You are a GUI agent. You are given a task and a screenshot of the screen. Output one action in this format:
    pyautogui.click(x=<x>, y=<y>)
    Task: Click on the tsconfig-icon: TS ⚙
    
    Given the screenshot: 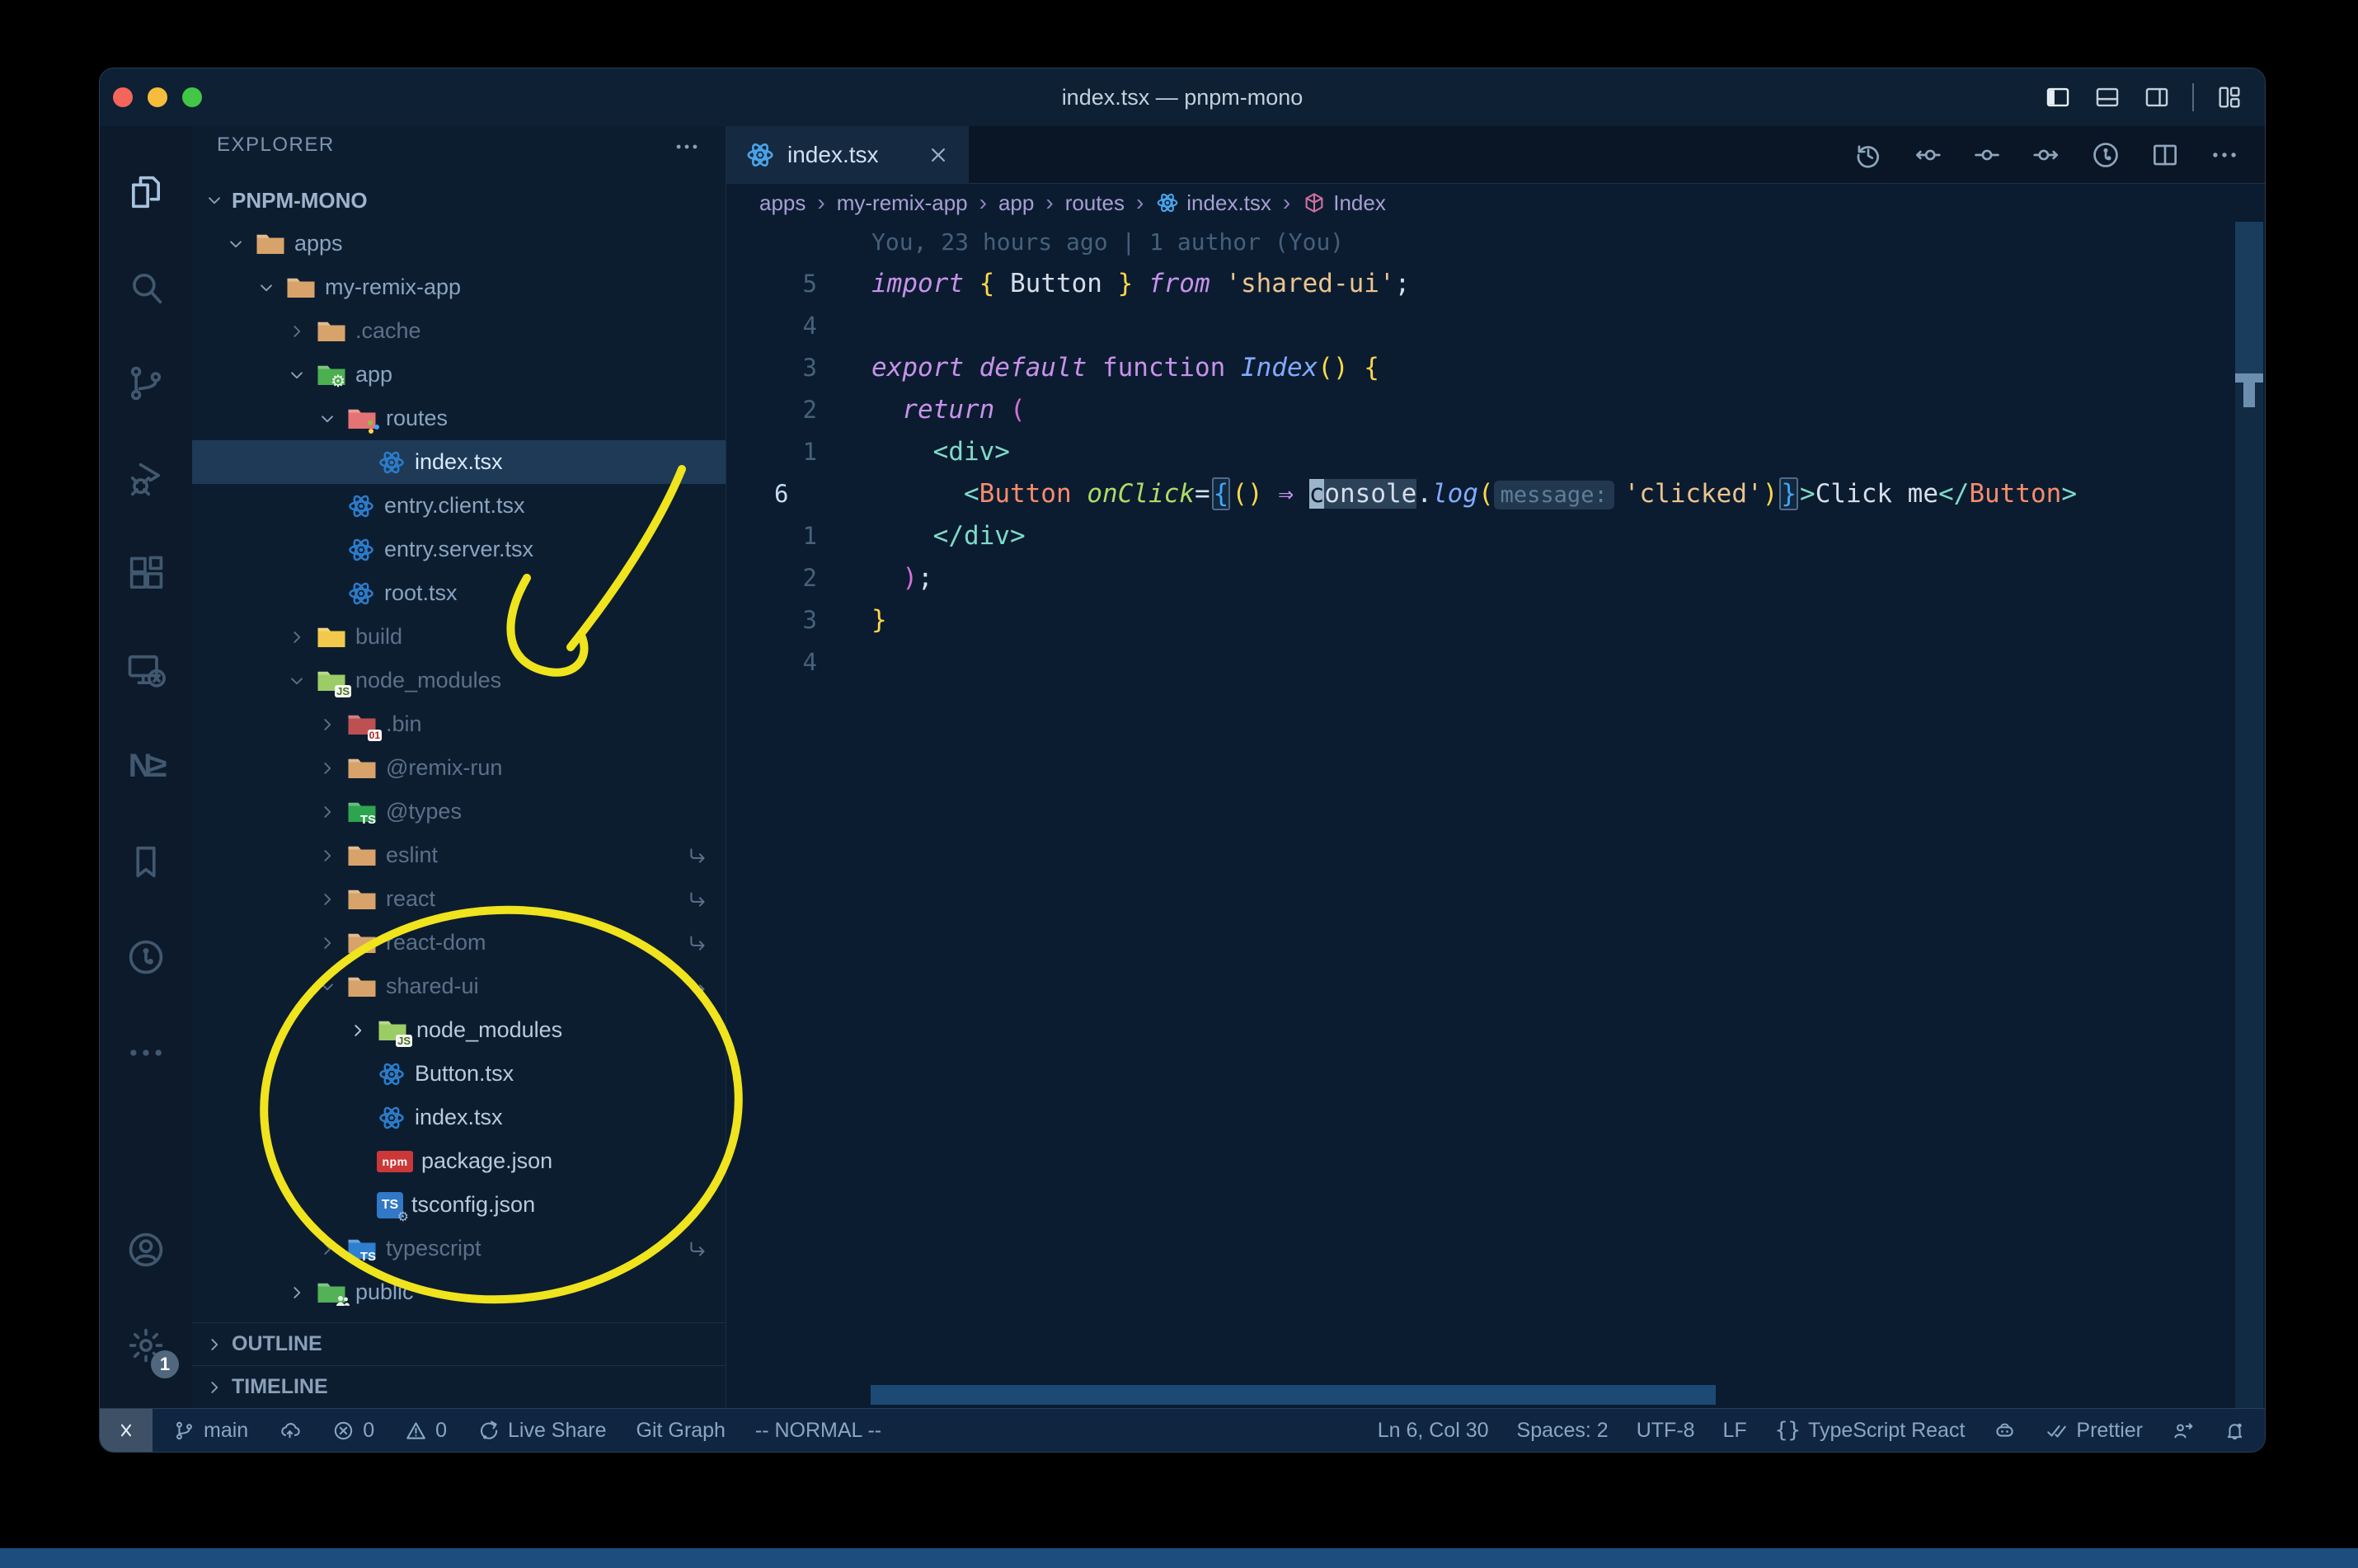 What is the action you would take?
    pyautogui.click(x=393, y=1207)
    